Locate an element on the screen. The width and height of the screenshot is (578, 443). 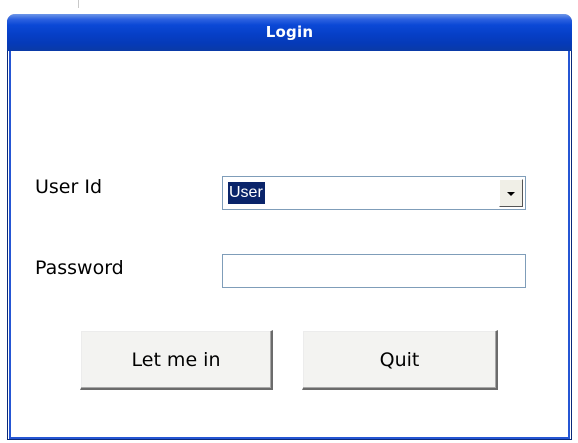
user-id-label: User Id is located at coordinates (69, 187).